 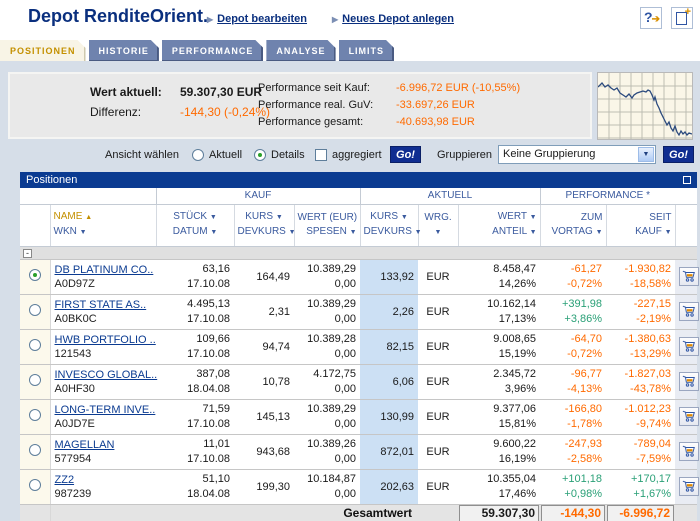 What do you see at coordinates (652, 303) in the screenshot?
I see `seit-kauf-value: -227,15` at bounding box center [652, 303].